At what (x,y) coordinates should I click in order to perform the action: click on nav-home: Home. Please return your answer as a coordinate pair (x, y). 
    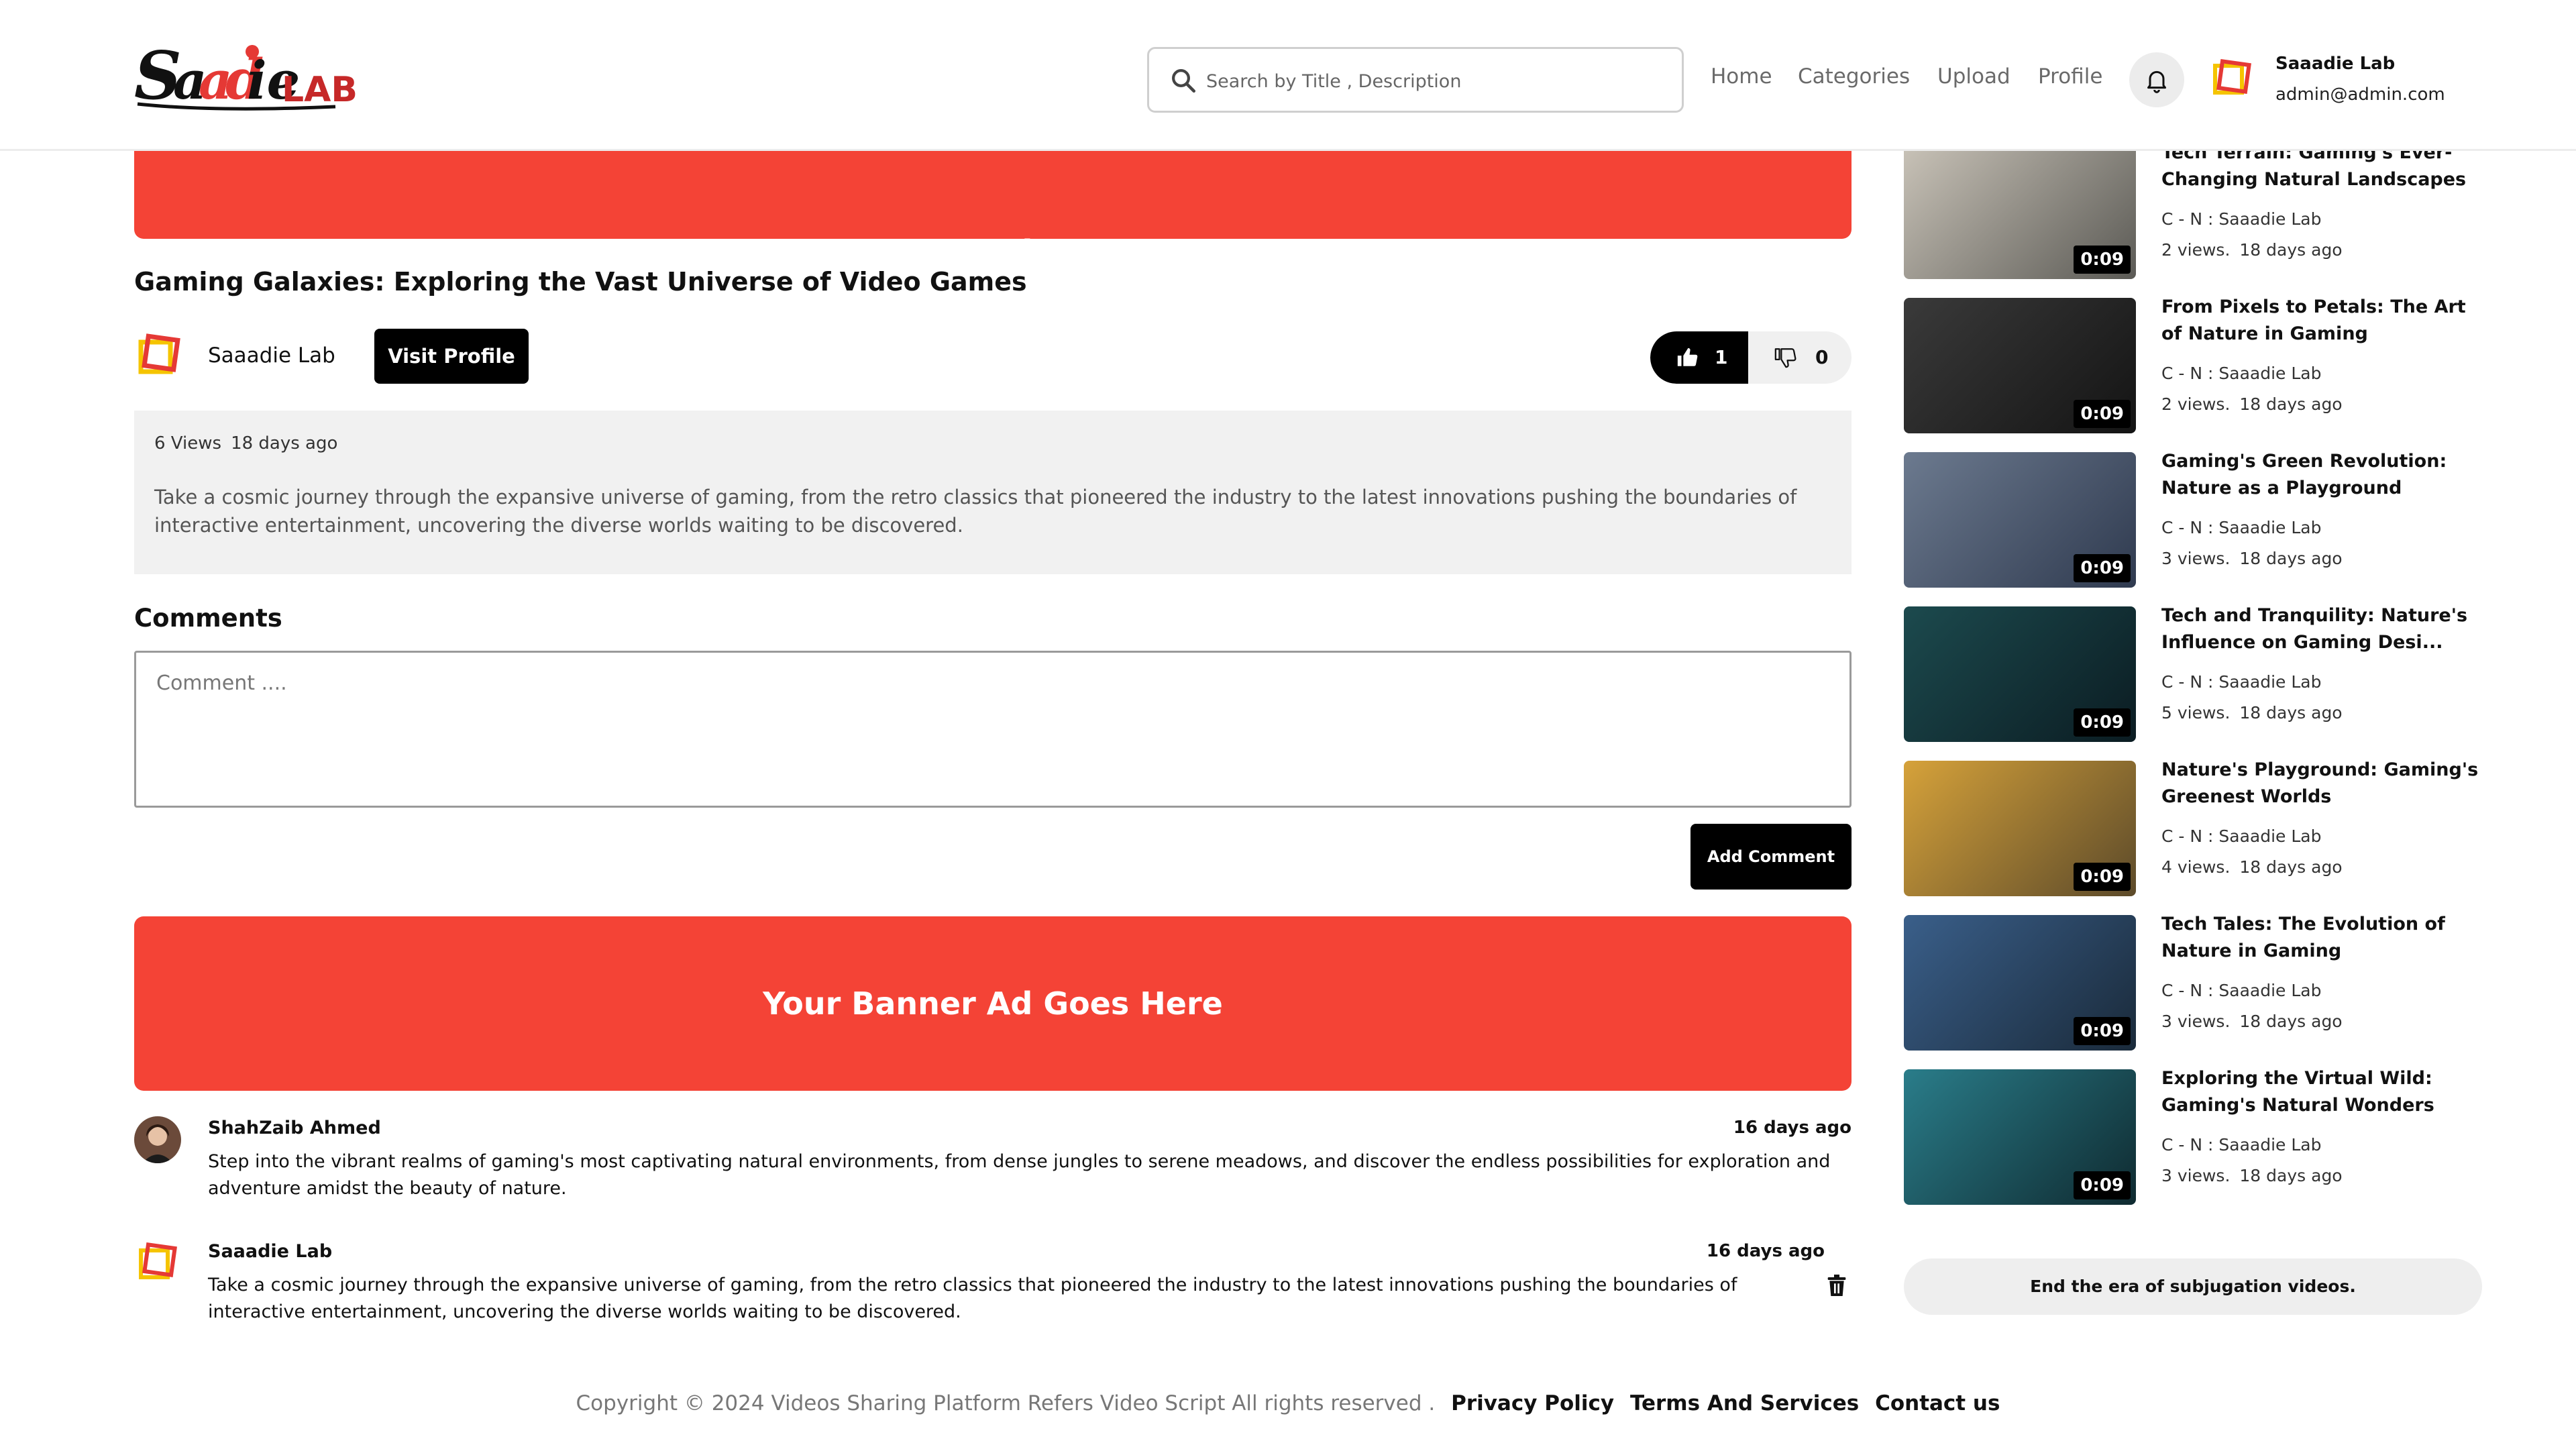
    Looking at the image, I should click on (1741, 76).